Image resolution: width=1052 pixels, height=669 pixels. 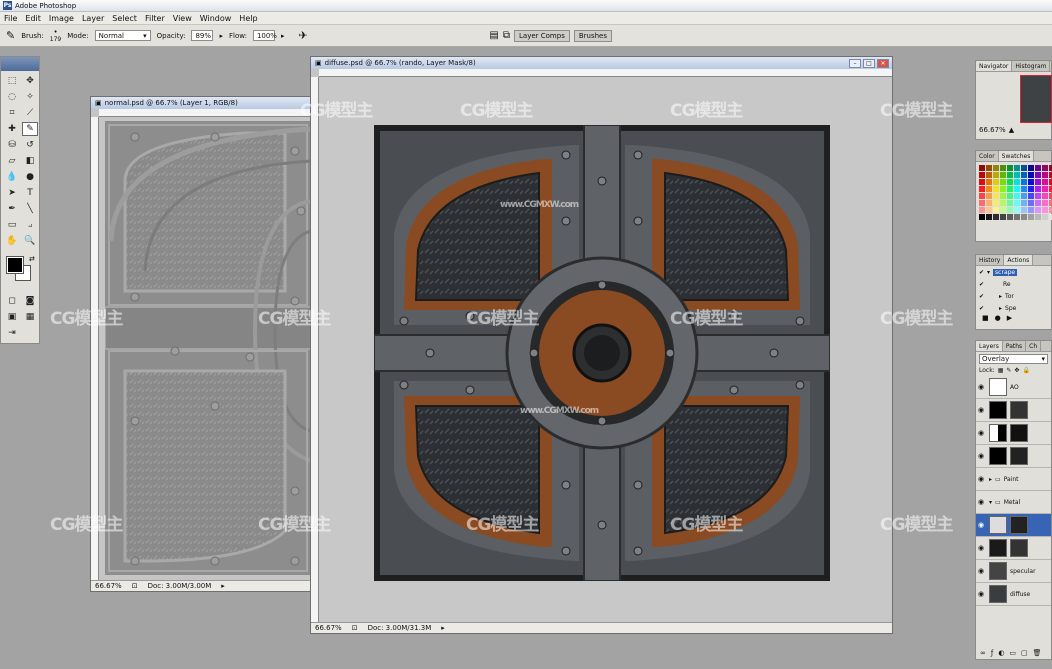 What do you see at coordinates (1013, 571) in the screenshot?
I see `layer-row: ◉ specular` at bounding box center [1013, 571].